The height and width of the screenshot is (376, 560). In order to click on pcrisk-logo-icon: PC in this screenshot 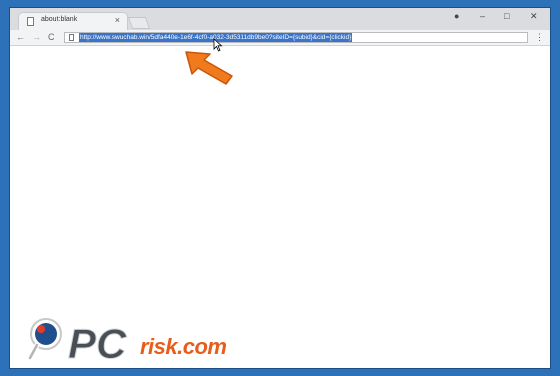, I will do `click(77, 343)`.